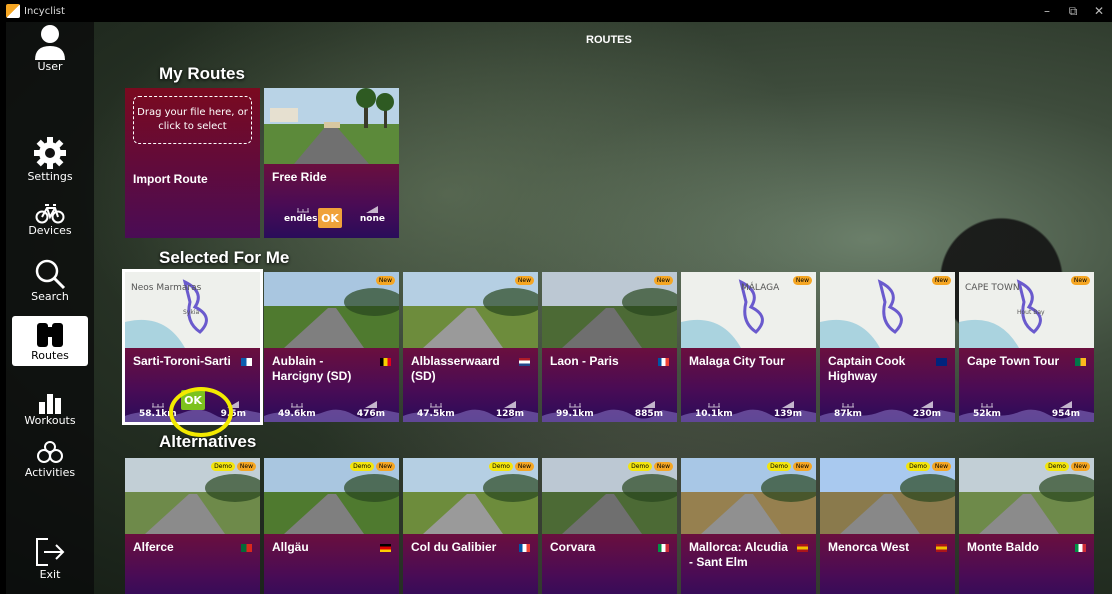 This screenshot has height=594, width=1112. Describe the element at coordinates (1080, 362) in the screenshot. I see `south-africa-flag-icon` at that location.